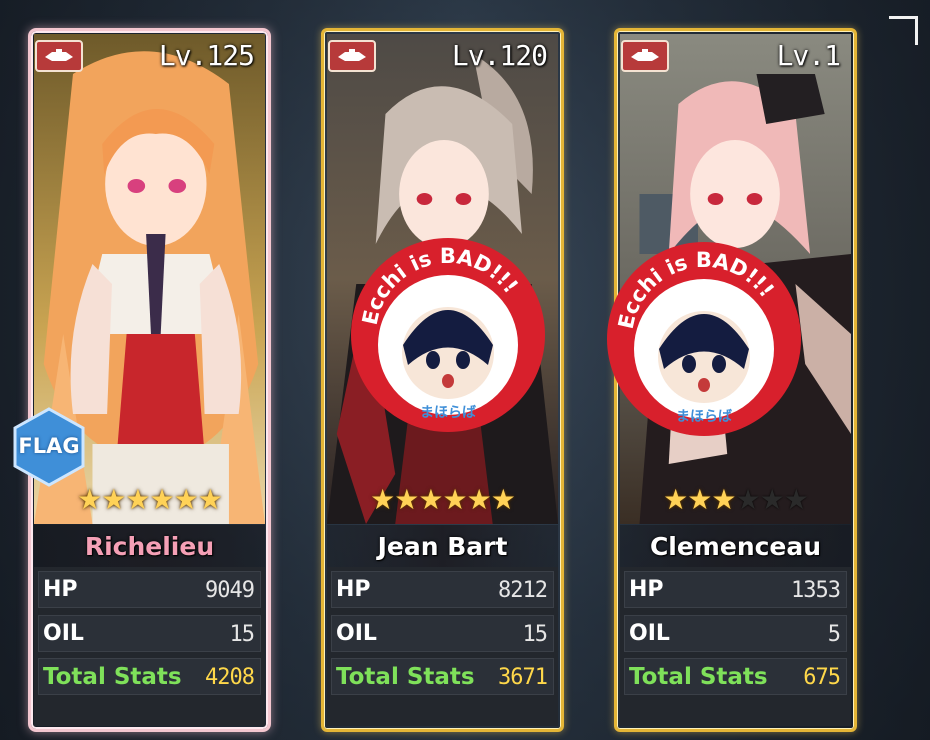  Describe the element at coordinates (206, 55) in the screenshot. I see `level-label: Lv.125` at that location.